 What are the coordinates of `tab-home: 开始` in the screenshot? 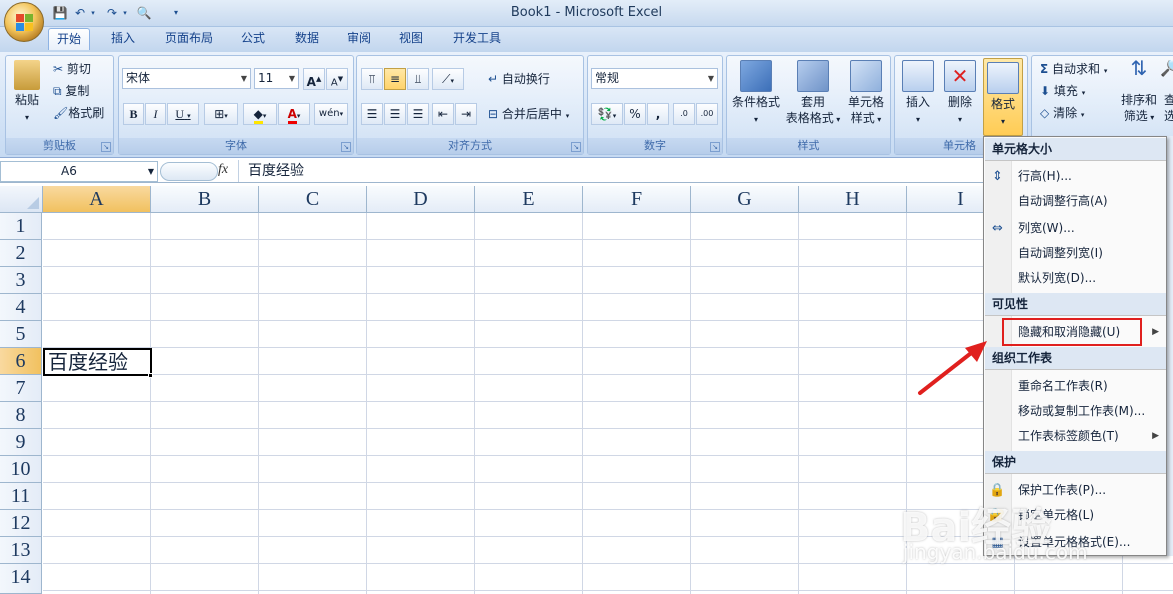 It's located at (69, 39).